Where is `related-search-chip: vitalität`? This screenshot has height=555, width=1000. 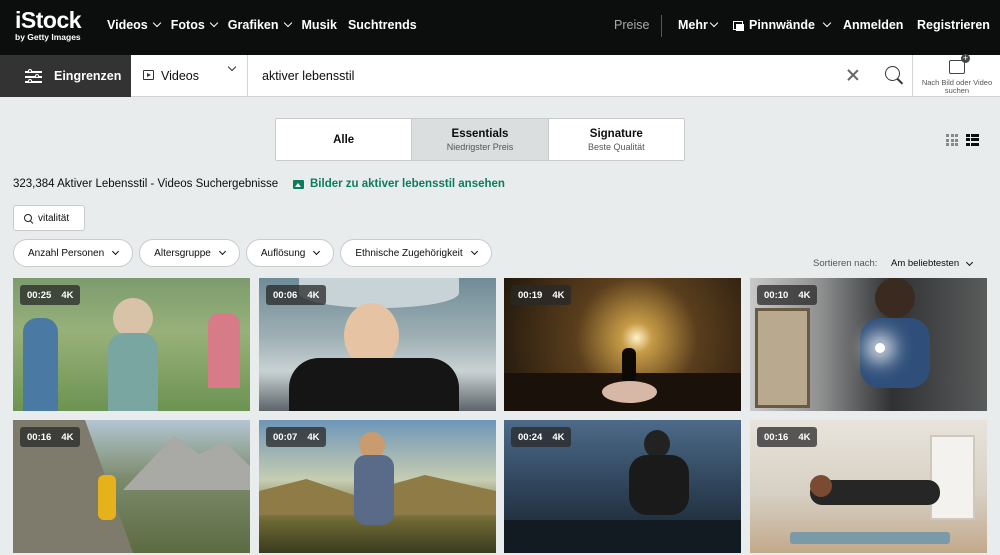 related-search-chip: vitalität is located at coordinates (49, 218).